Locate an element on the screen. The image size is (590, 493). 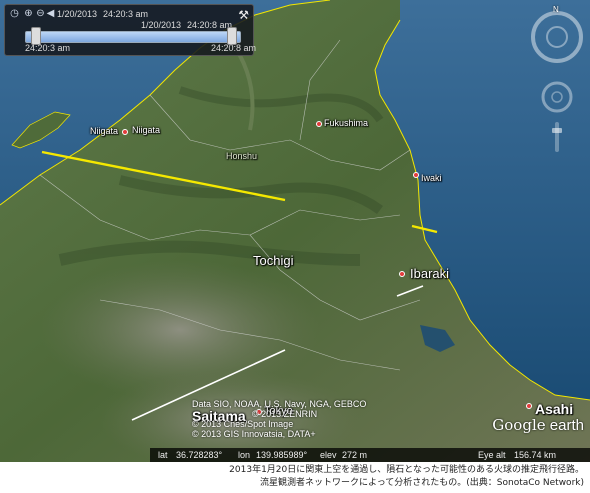
place-marker-niigata is located at coordinates (125, 132).